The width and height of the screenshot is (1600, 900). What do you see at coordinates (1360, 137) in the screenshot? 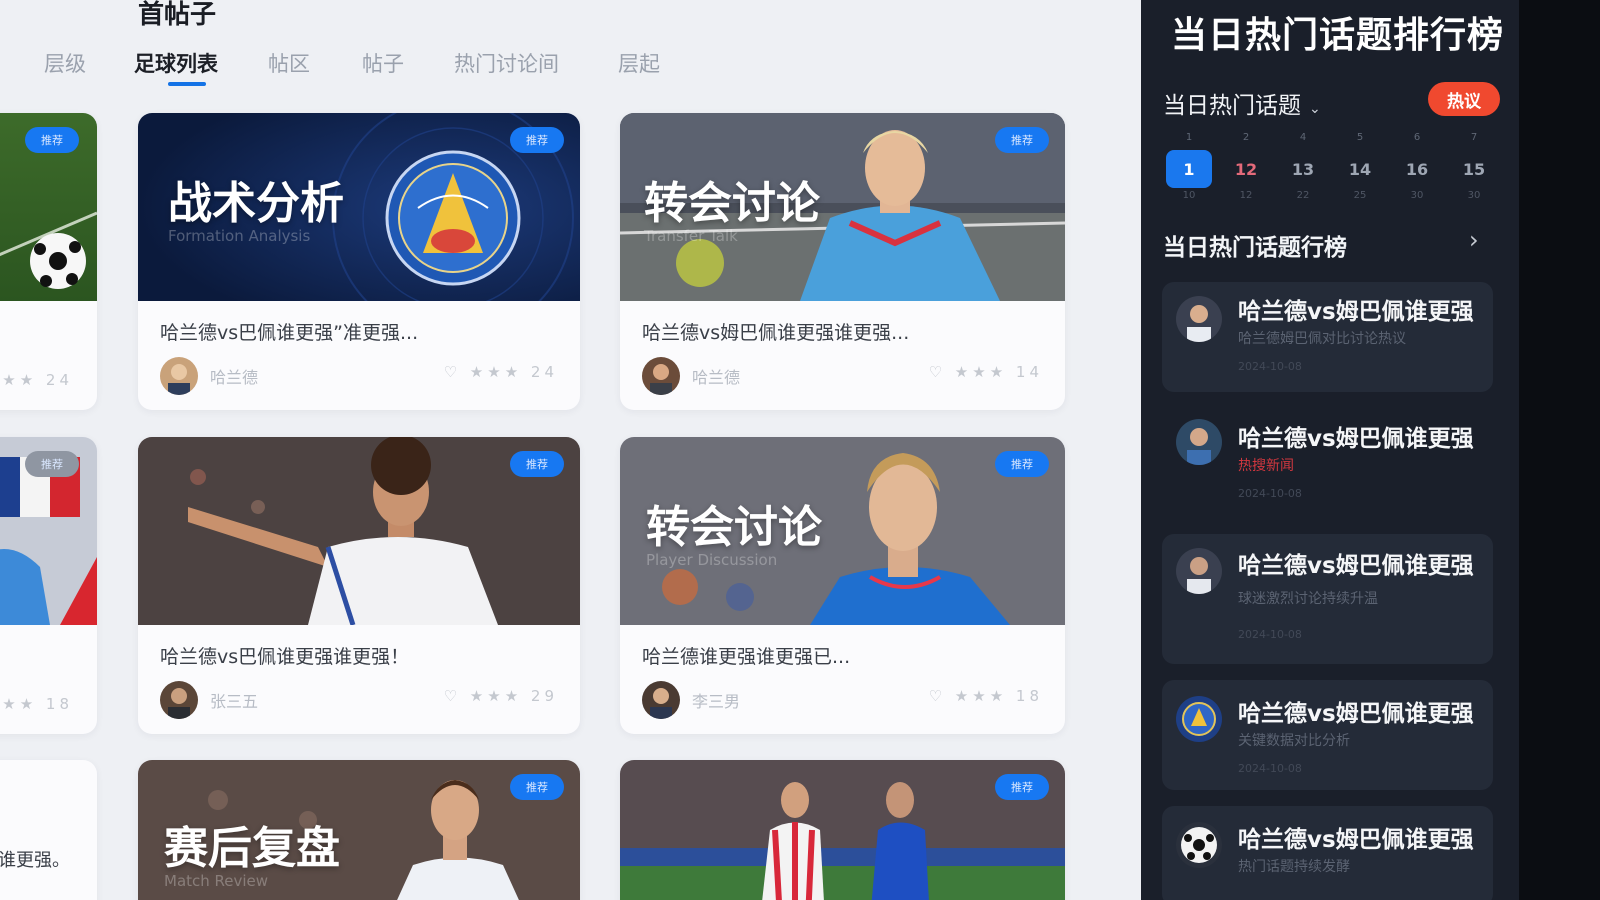
I see `day-top-label: 5` at bounding box center [1360, 137].